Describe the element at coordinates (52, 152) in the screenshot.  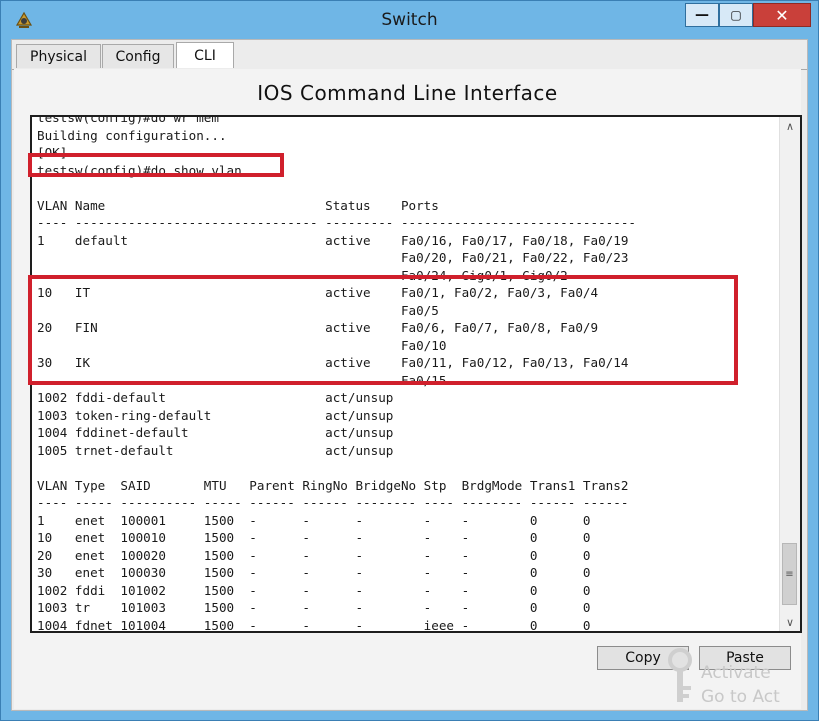
I see `terminal-line: [OK]` at that location.